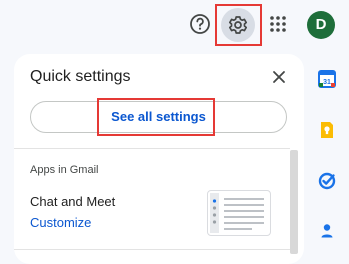  Describe the element at coordinates (238, 25) in the screenshot. I see `settings-highlight-box` at that location.